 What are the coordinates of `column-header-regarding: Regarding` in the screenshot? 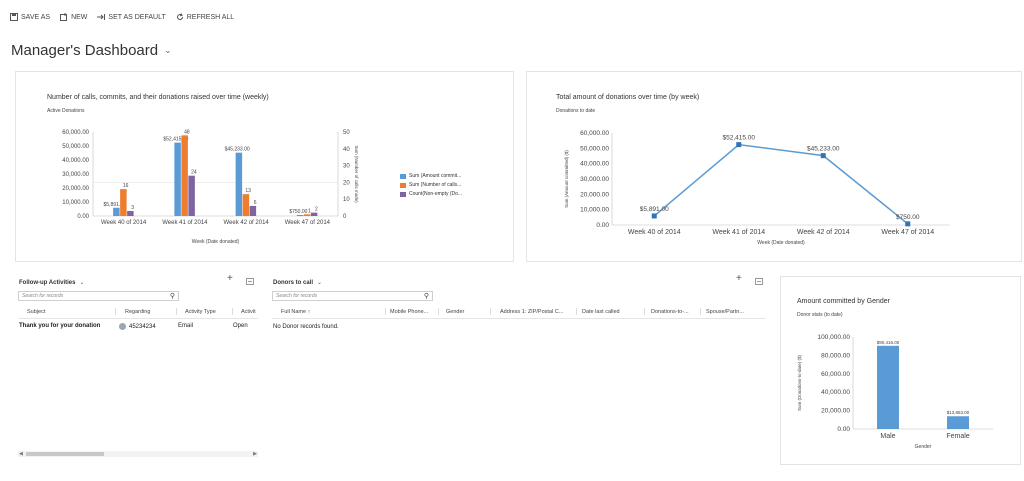 It's located at (137, 312).